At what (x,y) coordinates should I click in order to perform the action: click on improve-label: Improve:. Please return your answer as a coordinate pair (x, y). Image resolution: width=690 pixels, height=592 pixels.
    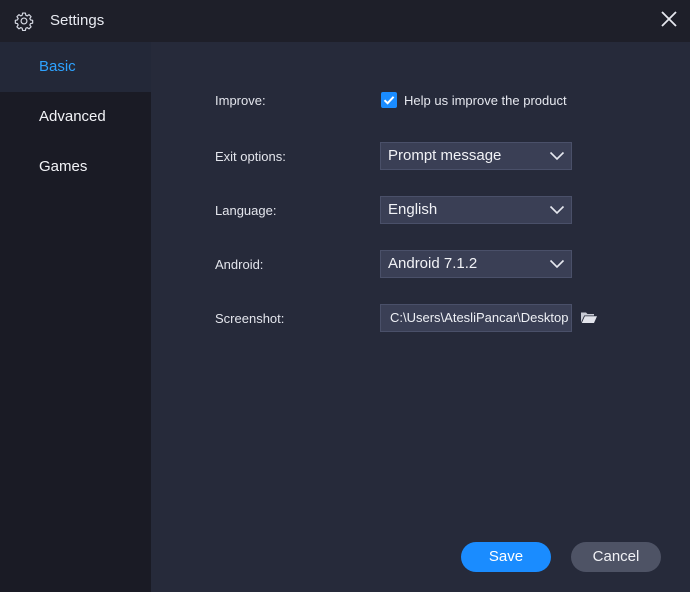
    Looking at the image, I should click on (240, 100).